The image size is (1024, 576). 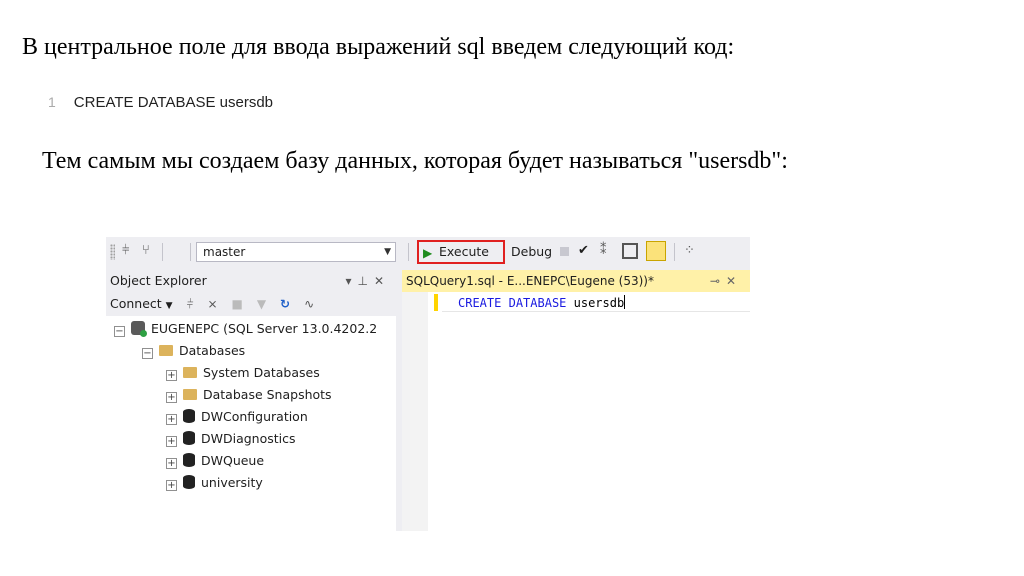 I want to click on tree-node-label: Database Snapshots, so click(x=267, y=394).